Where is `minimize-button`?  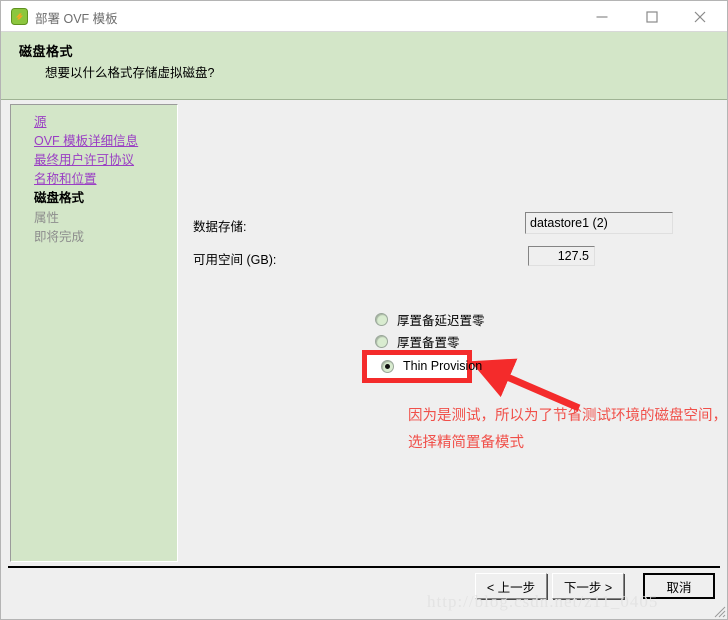 minimize-button is located at coordinates (602, 16).